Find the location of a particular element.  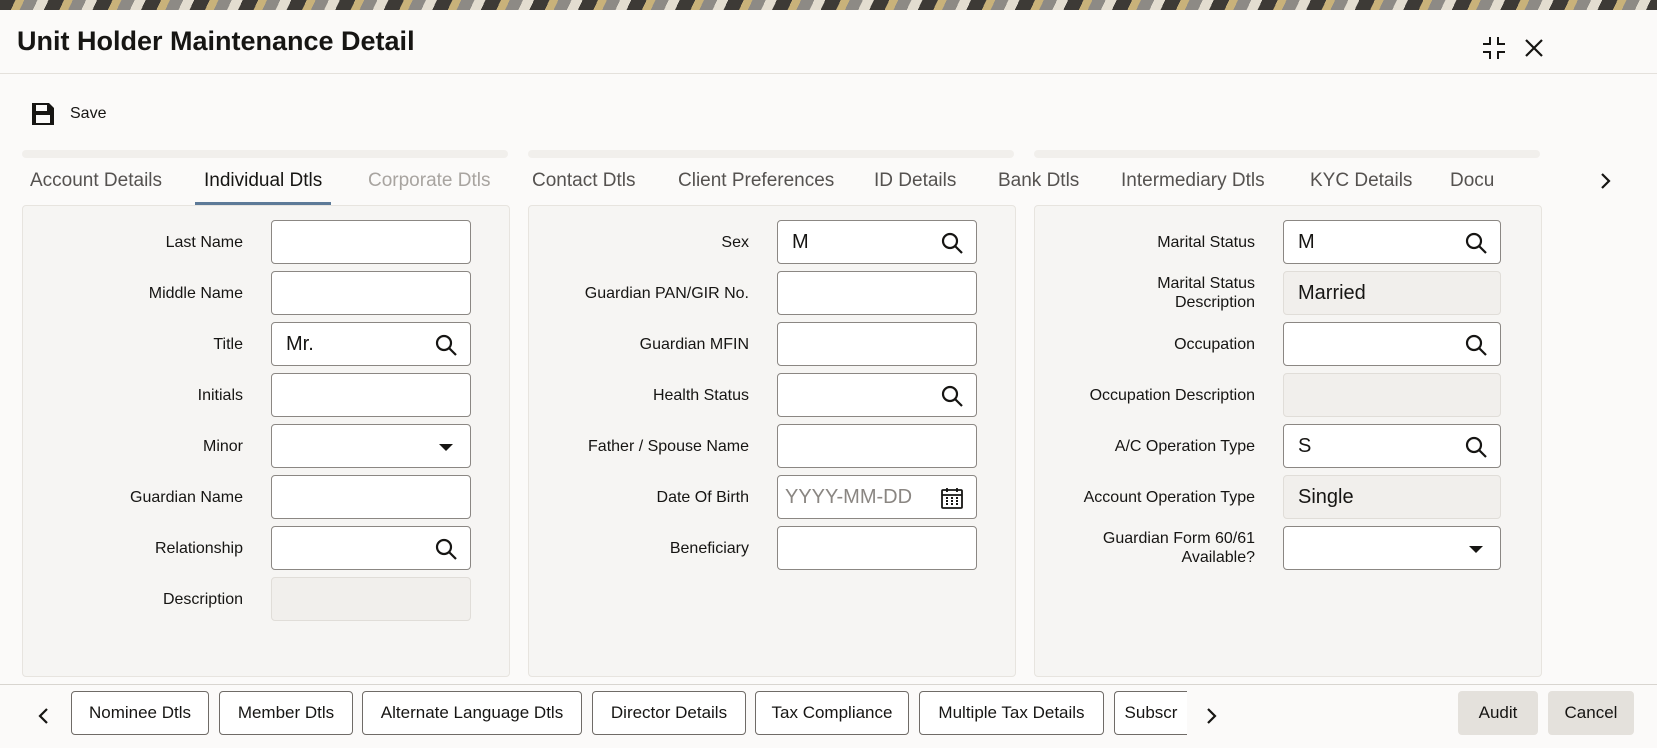

dob-field: YYYY-MM-DD is located at coordinates (877, 497).